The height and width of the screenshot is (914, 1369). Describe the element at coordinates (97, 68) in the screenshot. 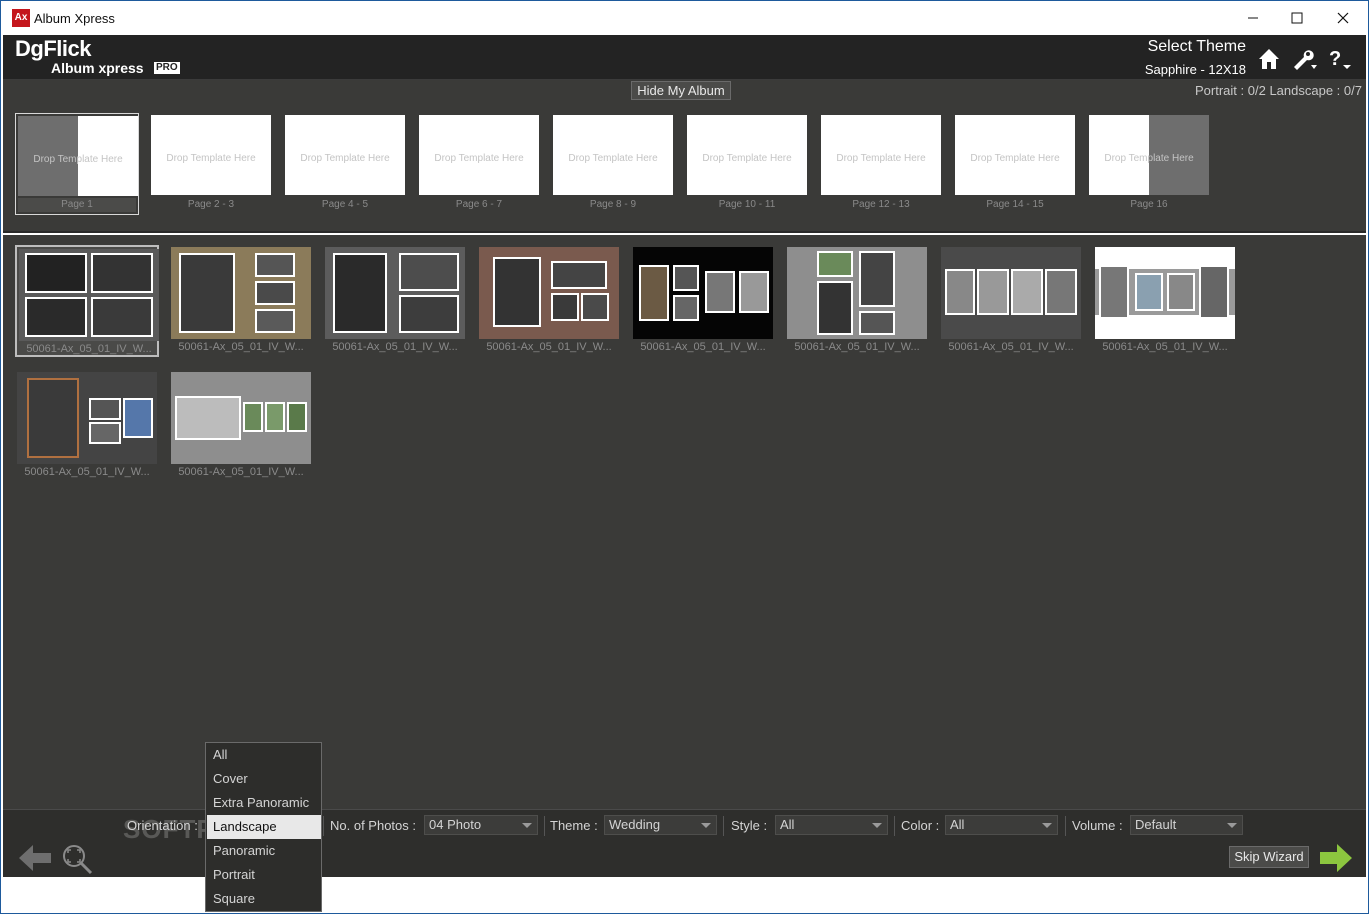

I see `product-name: Album xpress` at that location.